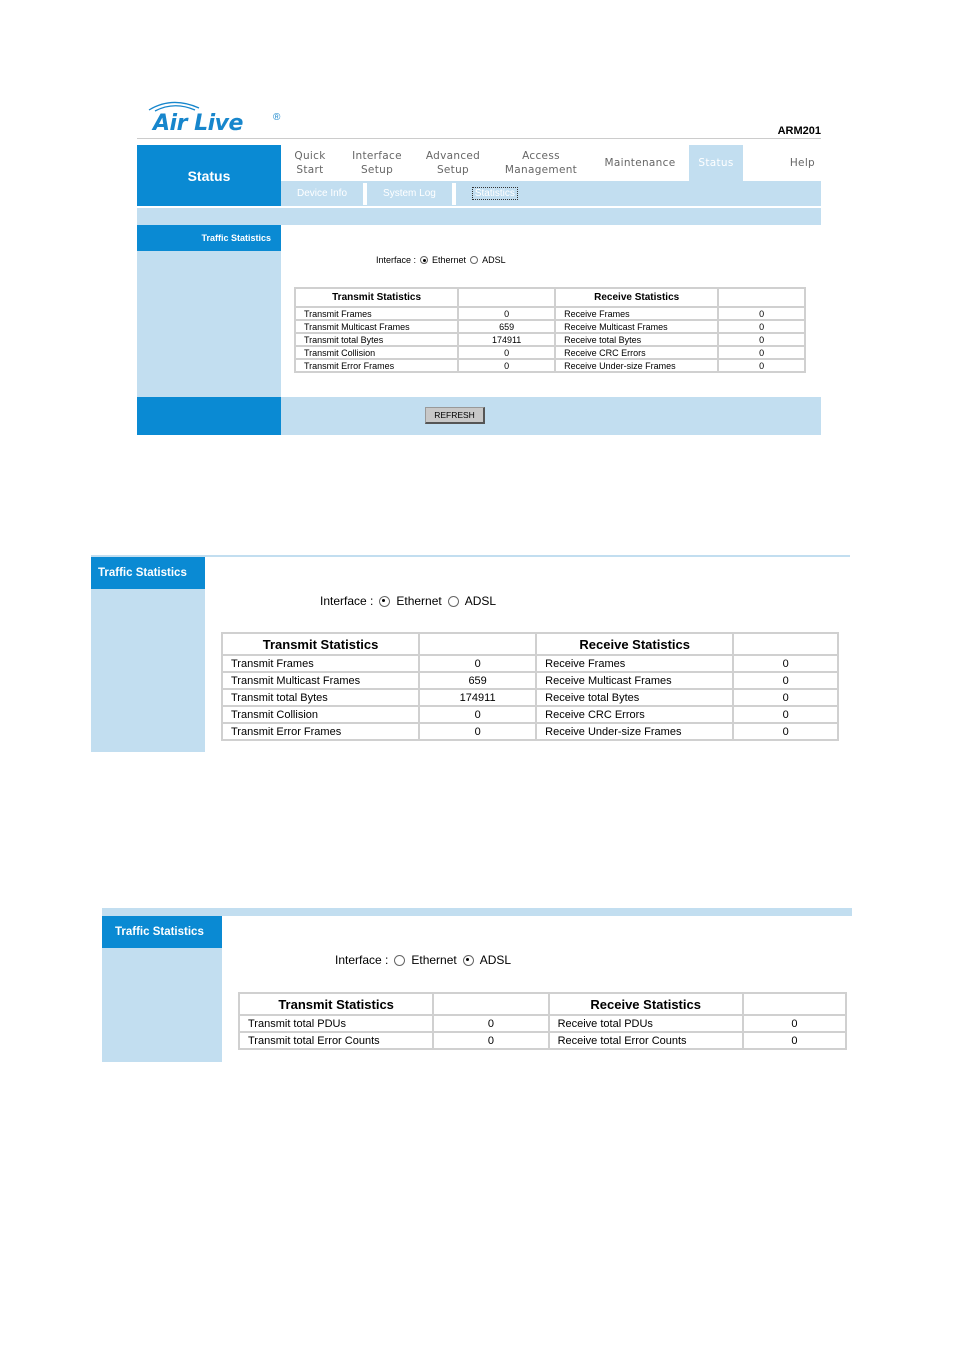 The height and width of the screenshot is (1350, 954). Describe the element at coordinates (479, 138) in the screenshot. I see `divider` at that location.